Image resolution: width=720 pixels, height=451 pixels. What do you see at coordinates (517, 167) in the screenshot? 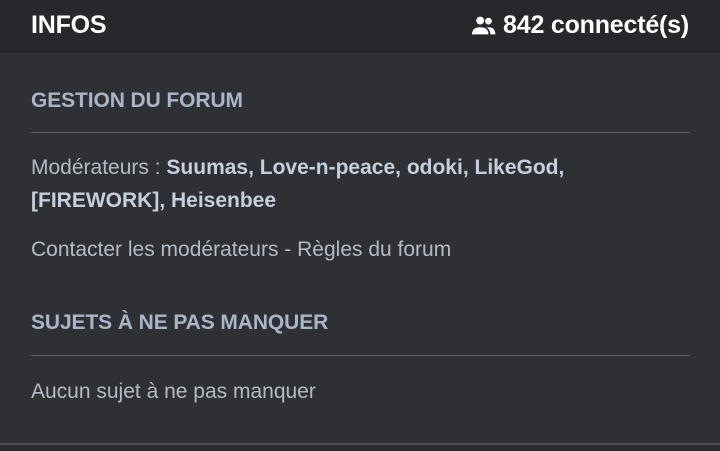
I see `moderator-link: LikeGod` at bounding box center [517, 167].